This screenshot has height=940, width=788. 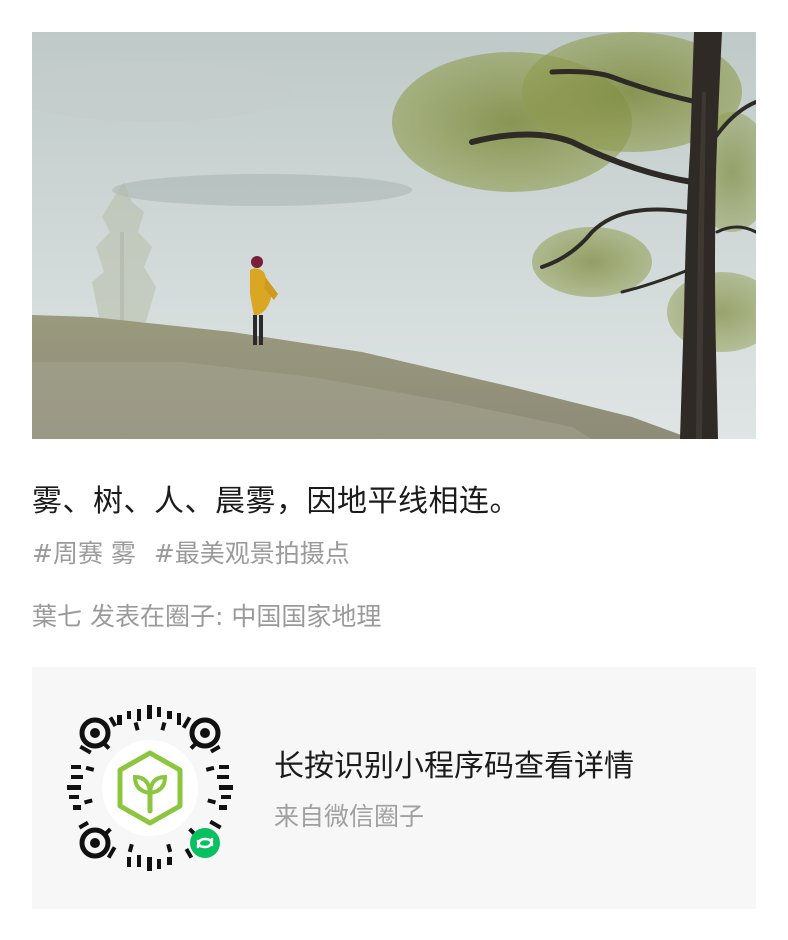 I want to click on tag-link: #周赛 雾, so click(x=84, y=553).